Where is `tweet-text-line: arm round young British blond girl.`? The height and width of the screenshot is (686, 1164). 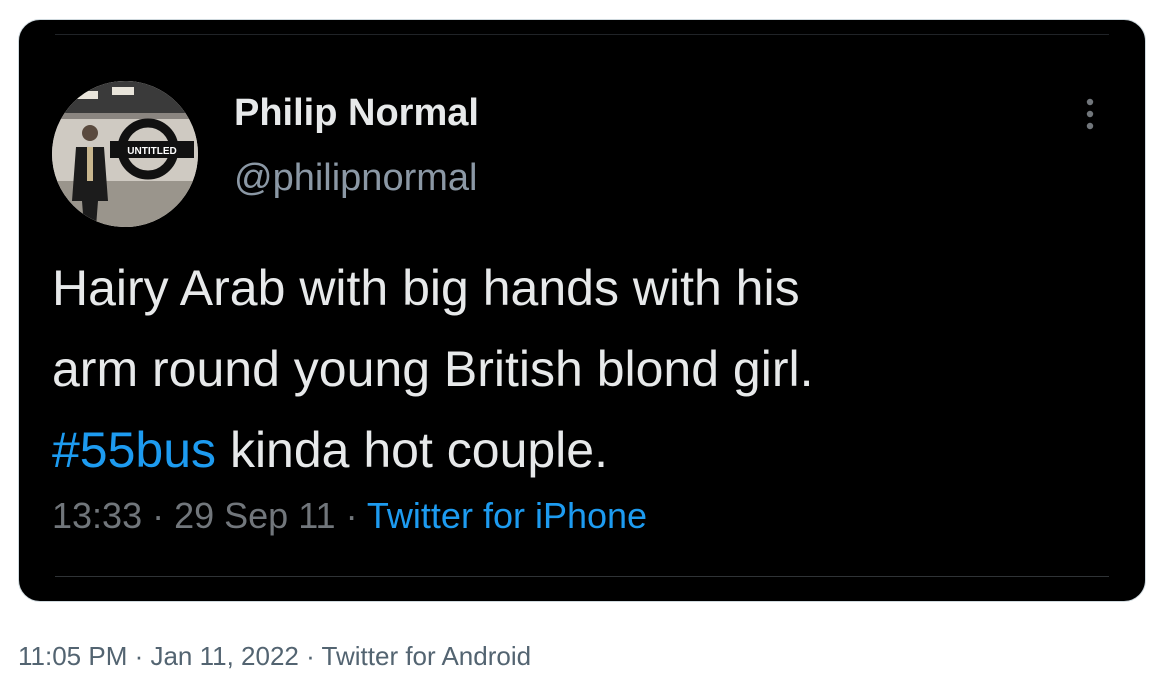 tweet-text-line: arm round young British blond girl. is located at coordinates (433, 369).